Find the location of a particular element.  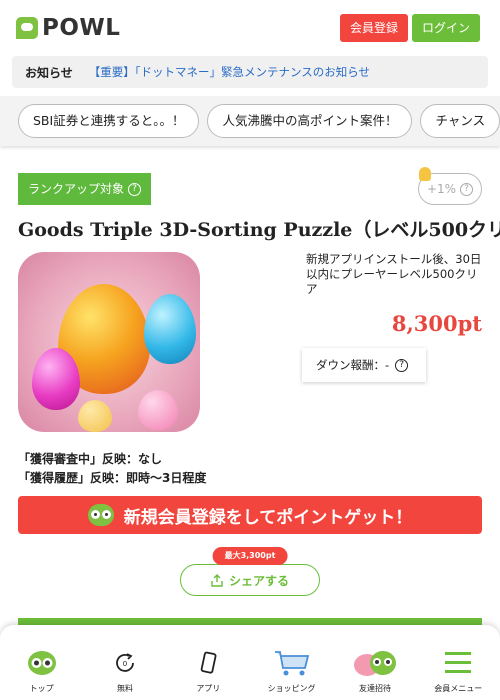

logo-owl-icon is located at coordinates (27, 28).